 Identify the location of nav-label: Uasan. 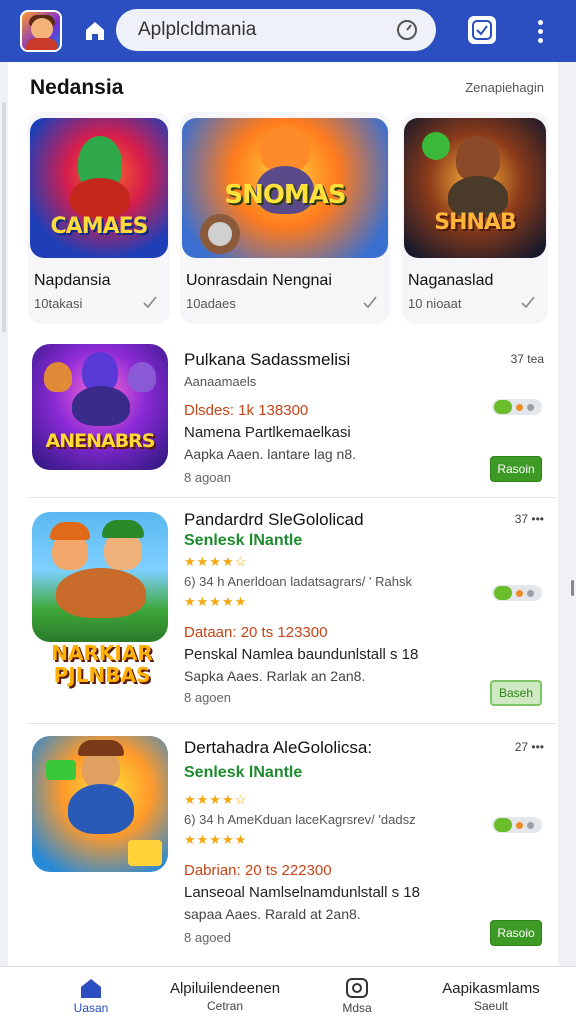
(91, 1008).